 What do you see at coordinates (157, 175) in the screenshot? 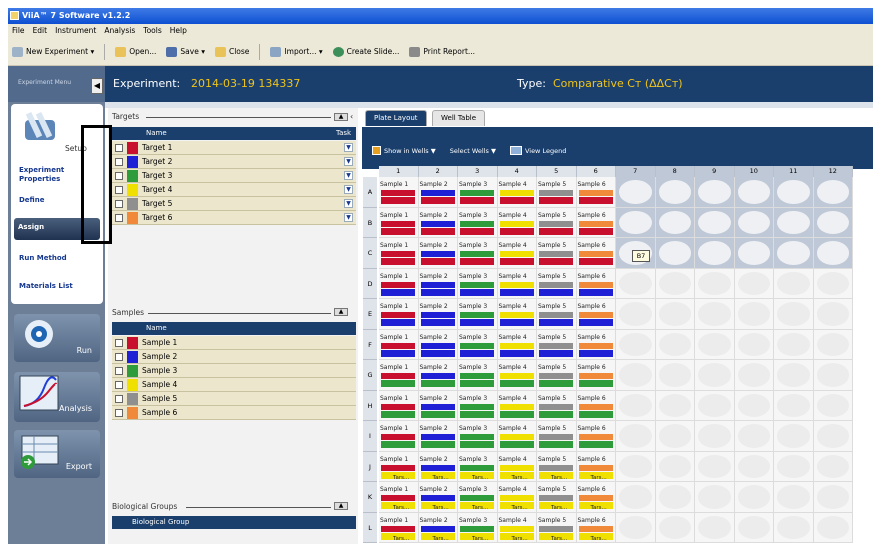
I see `target-name: Target 3` at bounding box center [157, 175].